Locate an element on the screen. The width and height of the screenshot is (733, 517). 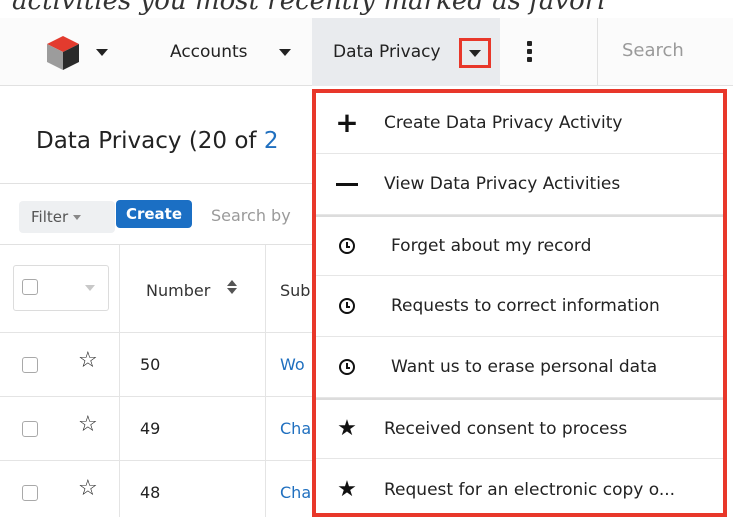
sort-icon is located at coordinates (232, 287).